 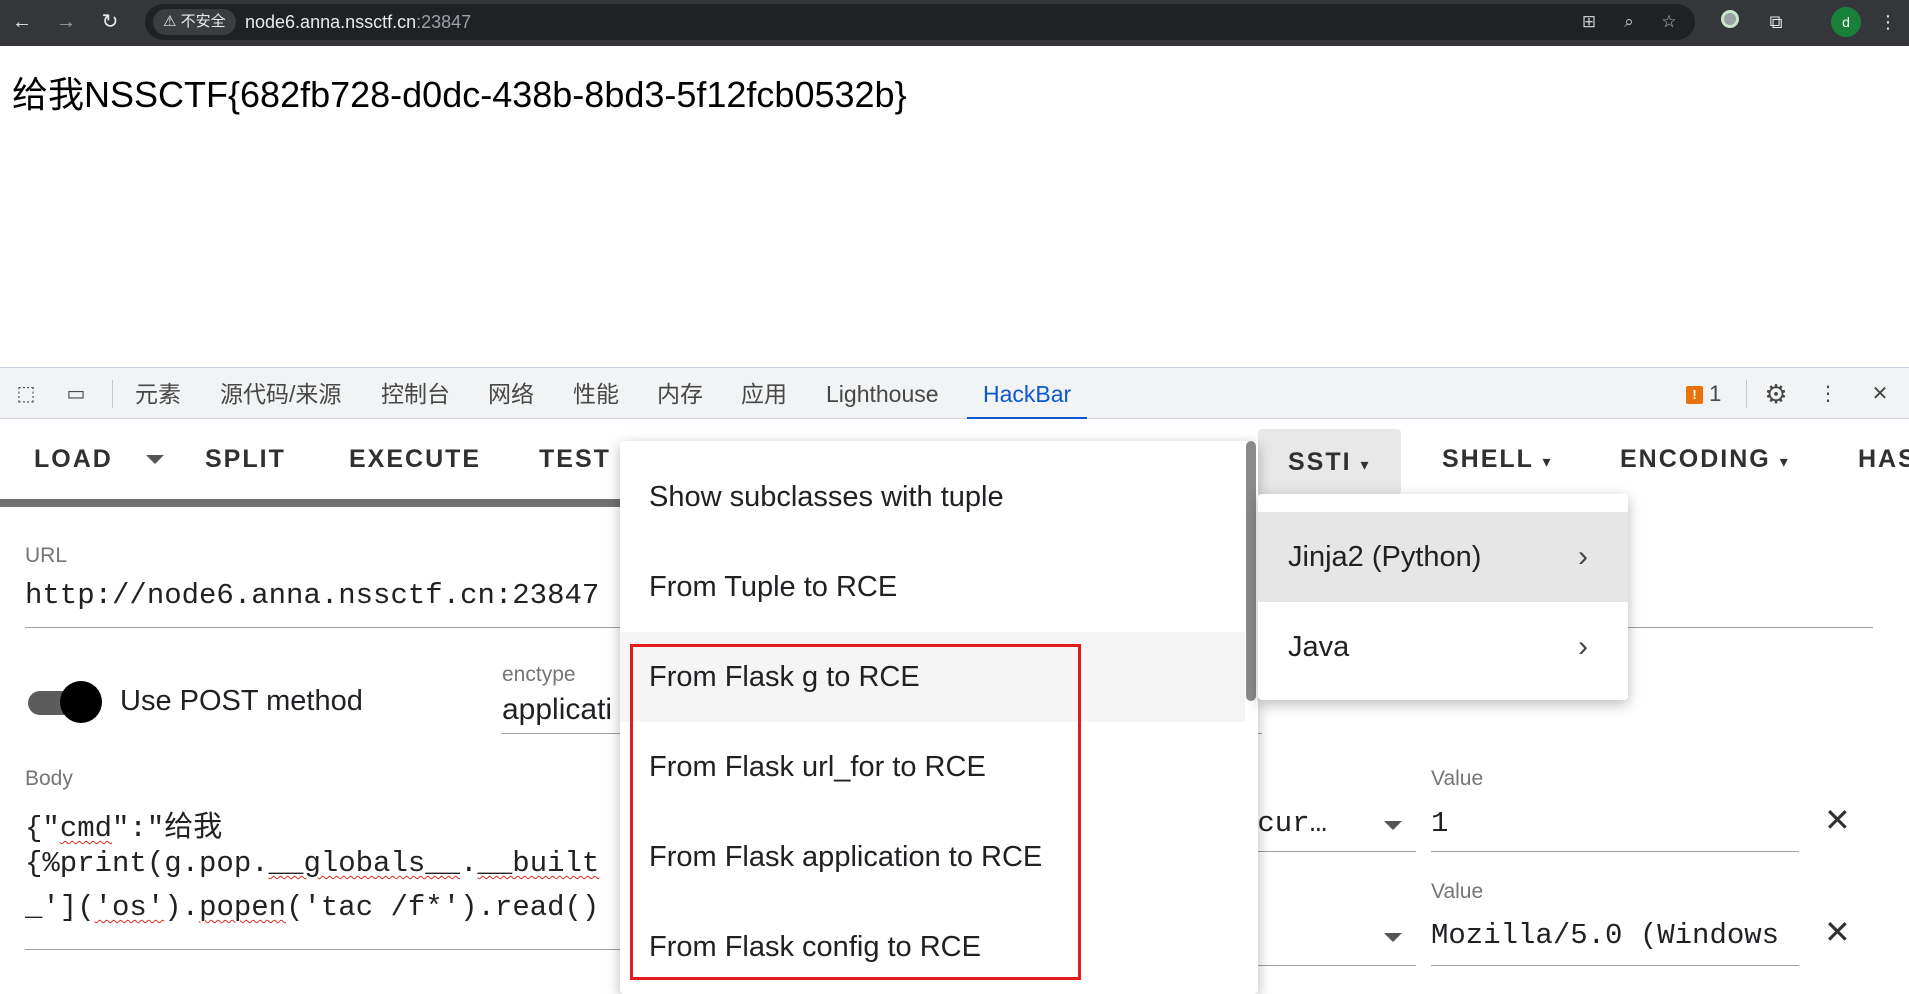 What do you see at coordinates (680, 394) in the screenshot?
I see `tab-memory: 内存` at bounding box center [680, 394].